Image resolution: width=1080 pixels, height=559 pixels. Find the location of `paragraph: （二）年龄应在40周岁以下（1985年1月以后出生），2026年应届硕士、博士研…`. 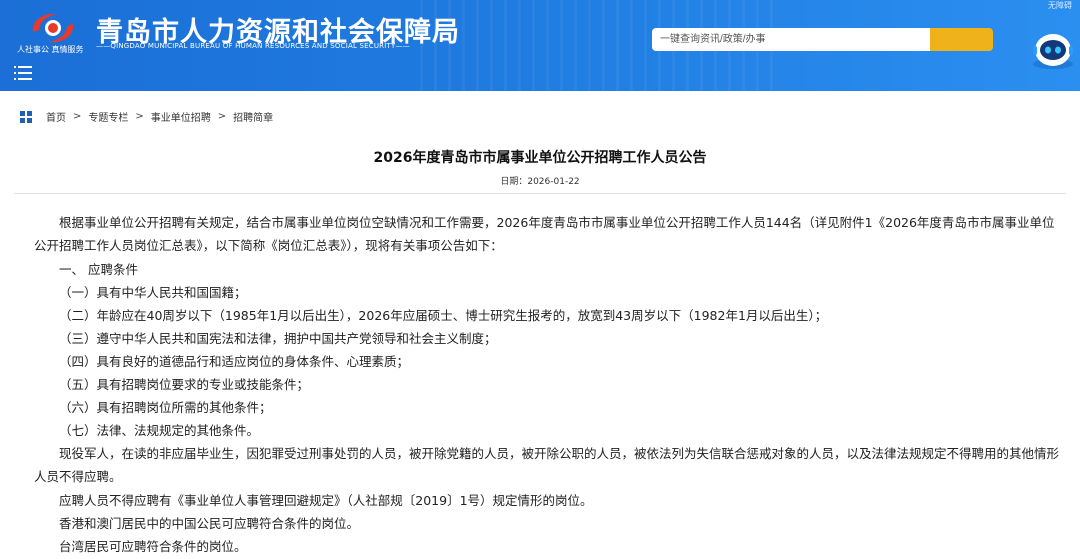

paragraph: （二）年龄应在40周岁以下（1985年1月以后出生），2026年应届硕士、博士研… is located at coordinates (443, 315).